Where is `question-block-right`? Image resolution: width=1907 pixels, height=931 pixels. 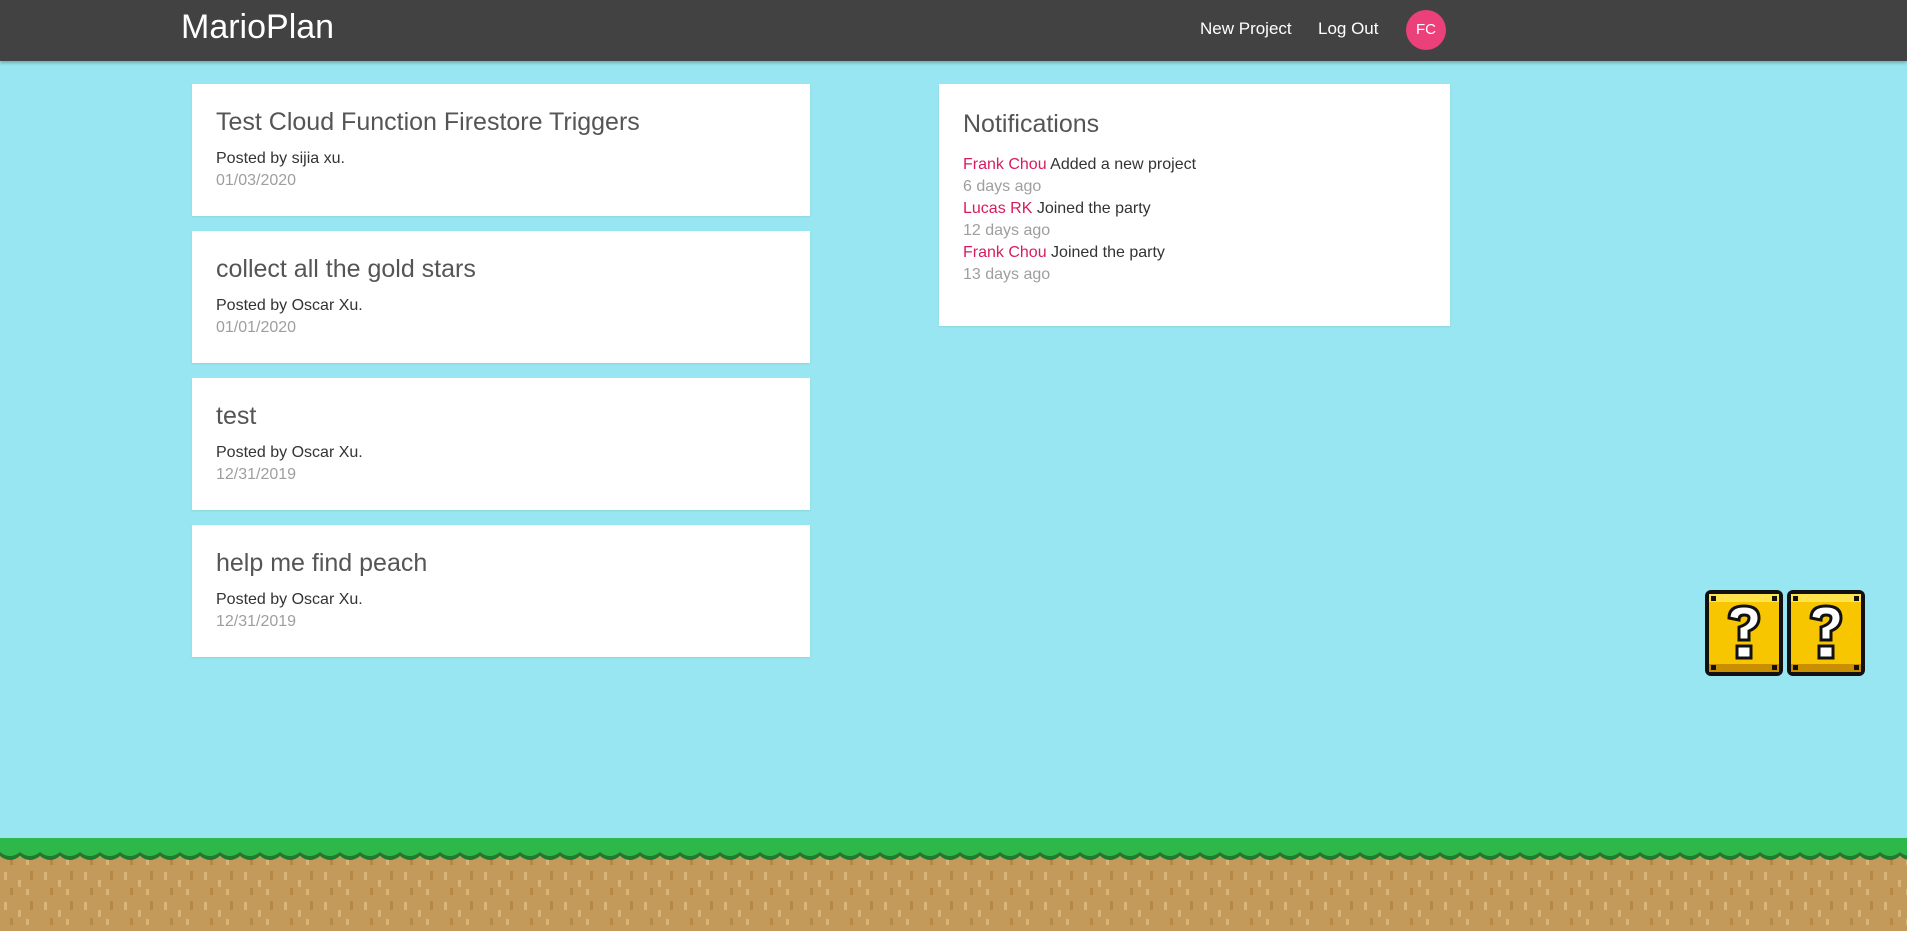
question-block-right is located at coordinates (1826, 633).